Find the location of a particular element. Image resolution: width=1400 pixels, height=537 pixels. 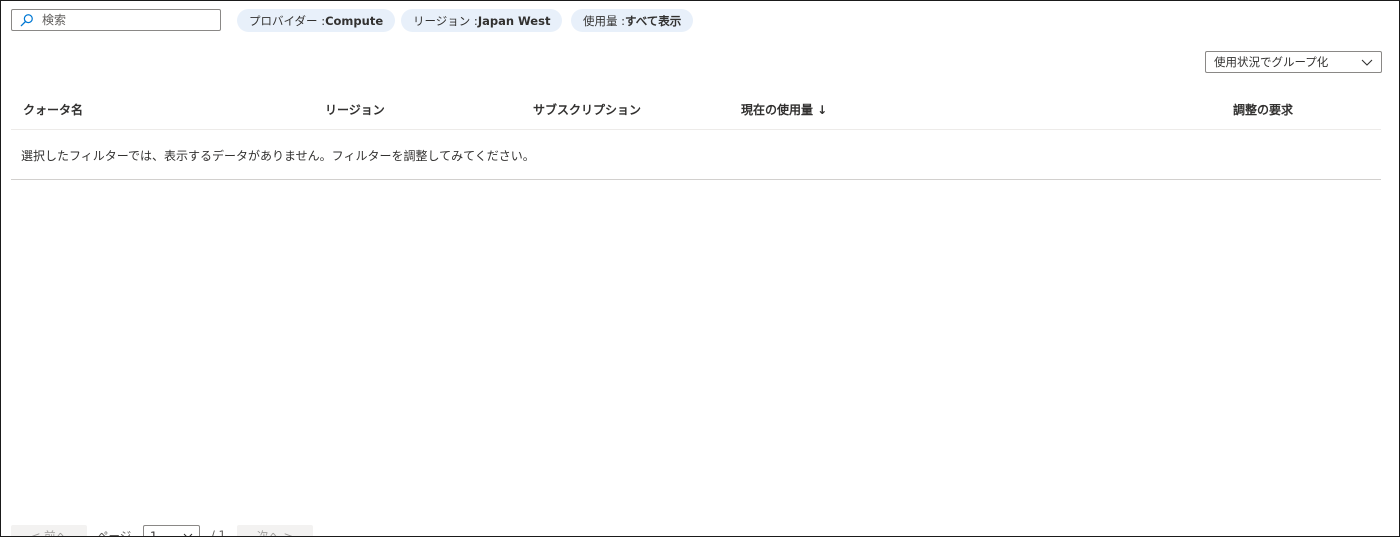

search-icon is located at coordinates (26, 20).